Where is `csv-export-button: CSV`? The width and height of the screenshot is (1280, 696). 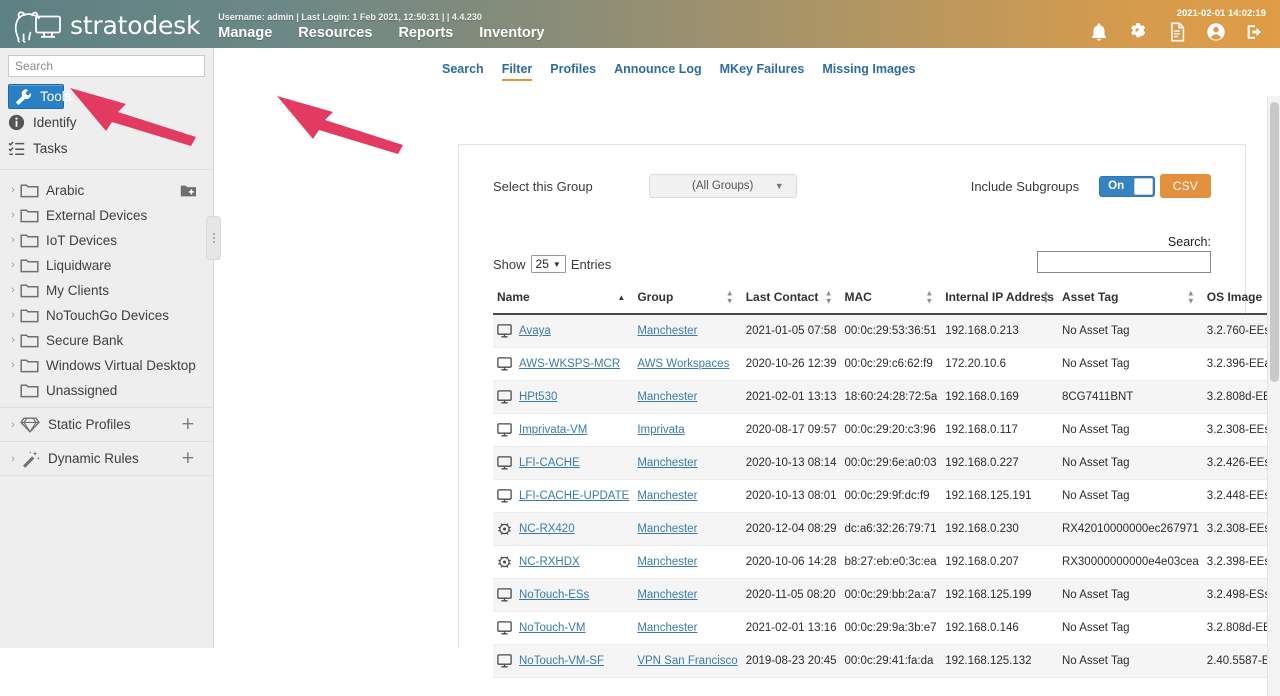 csv-export-button: CSV is located at coordinates (1185, 186).